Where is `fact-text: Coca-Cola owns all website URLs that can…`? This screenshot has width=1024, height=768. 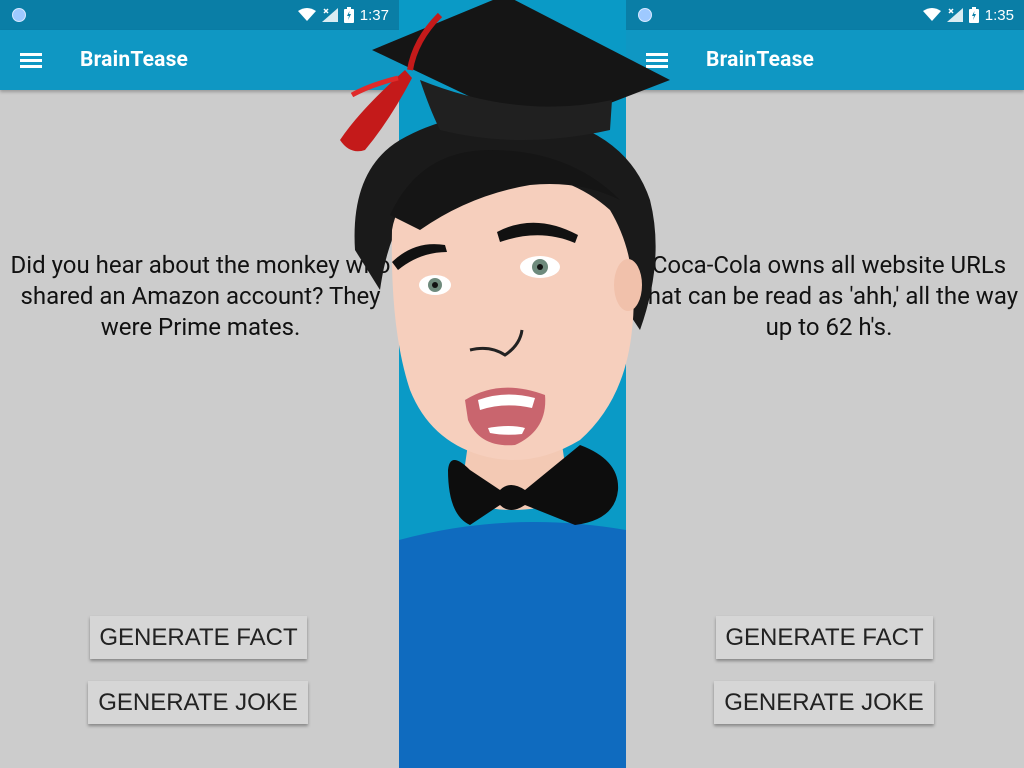
fact-text: Coca-Cola owns all website URLs that can… is located at coordinates (829, 296).